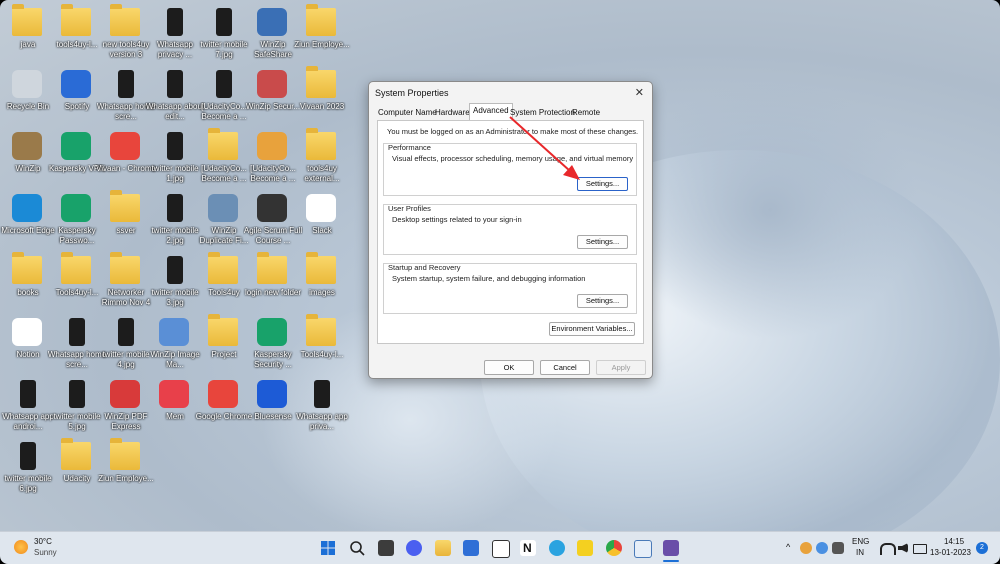 This screenshot has width=1000, height=564. Describe the element at coordinates (585, 548) in the screenshot. I see `sticky-notes-icon` at that location.